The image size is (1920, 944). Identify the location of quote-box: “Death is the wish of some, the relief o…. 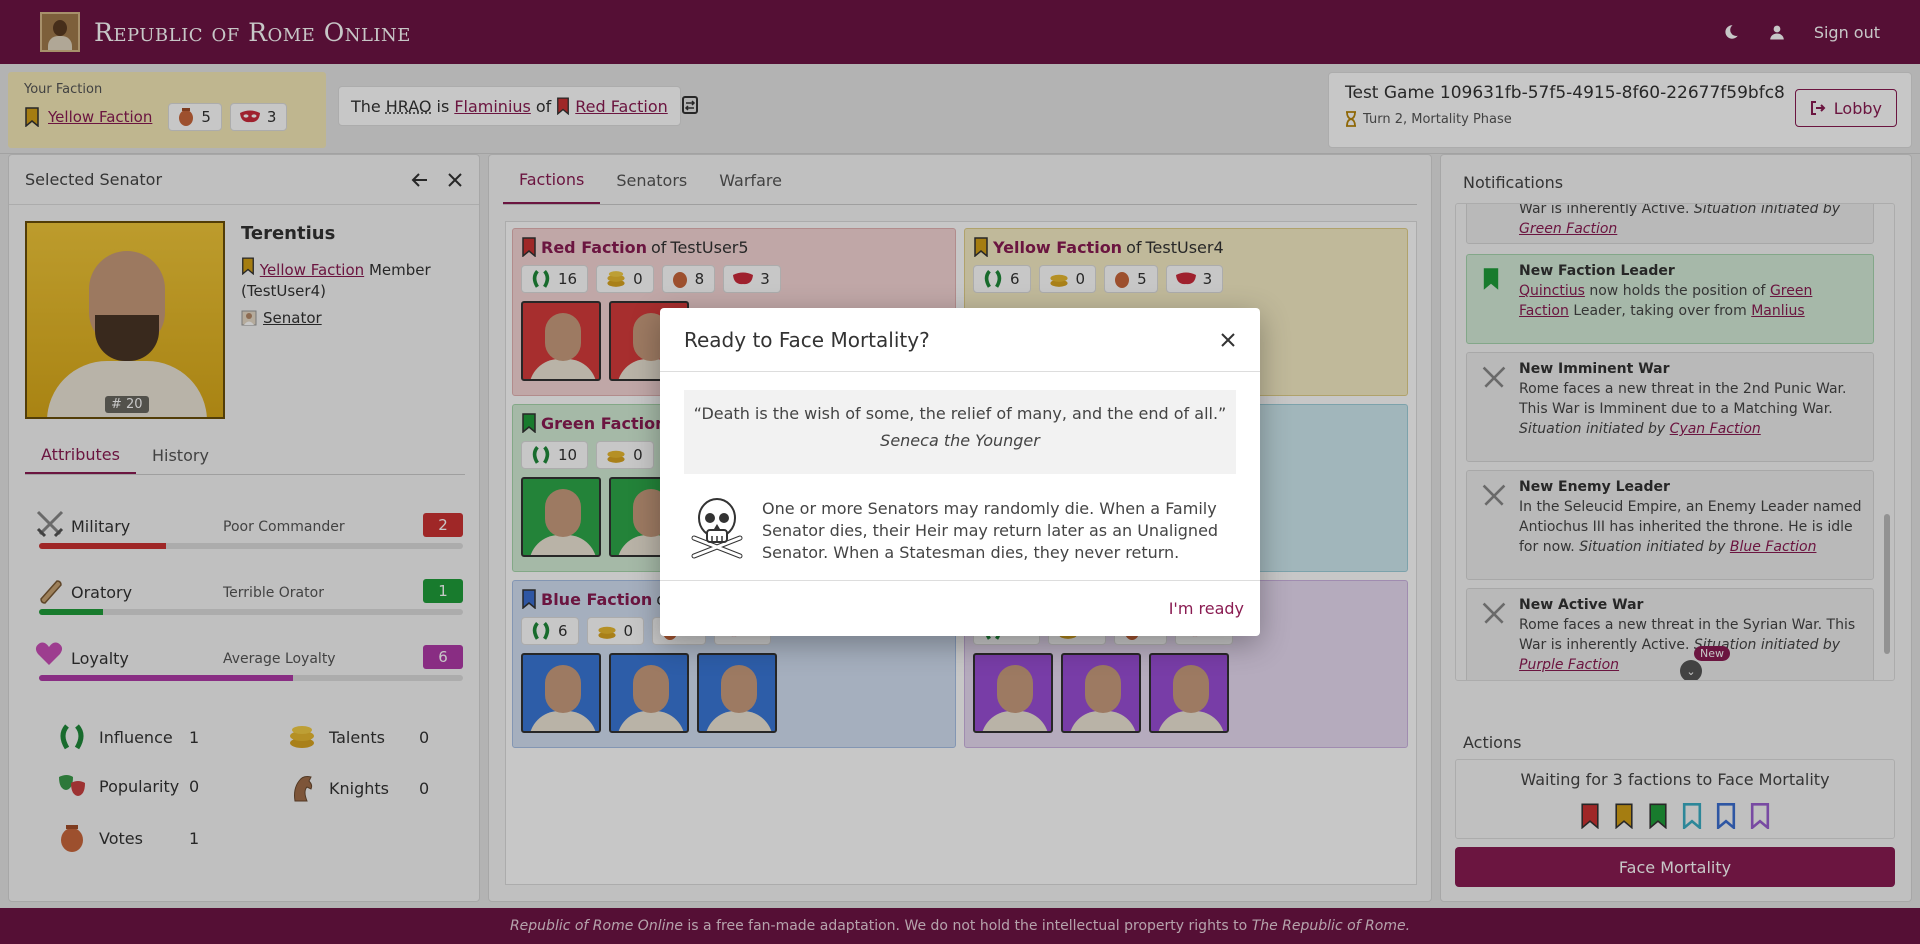
(960, 432).